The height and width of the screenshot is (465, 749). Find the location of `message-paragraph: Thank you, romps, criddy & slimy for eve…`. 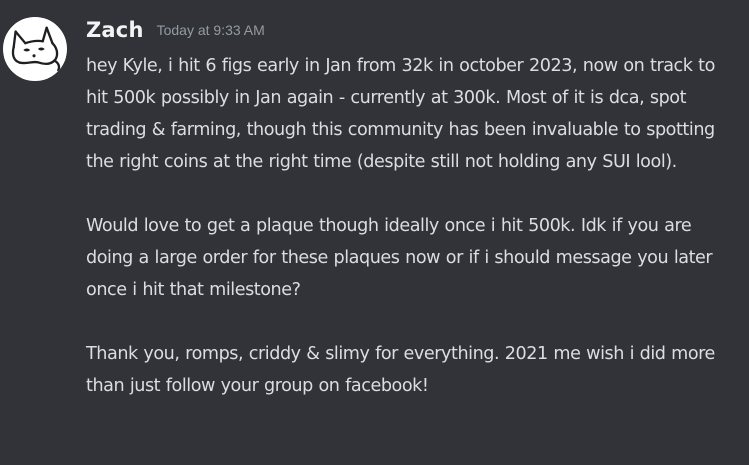

message-paragraph: Thank you, romps, criddy & slimy for eve… is located at coordinates (400, 370).